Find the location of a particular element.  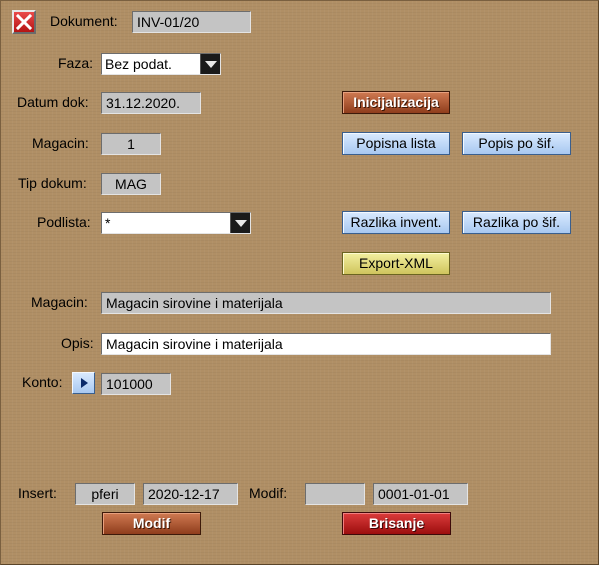

magacin-name-field: Magacin sirovine i materijala is located at coordinates (326, 303).